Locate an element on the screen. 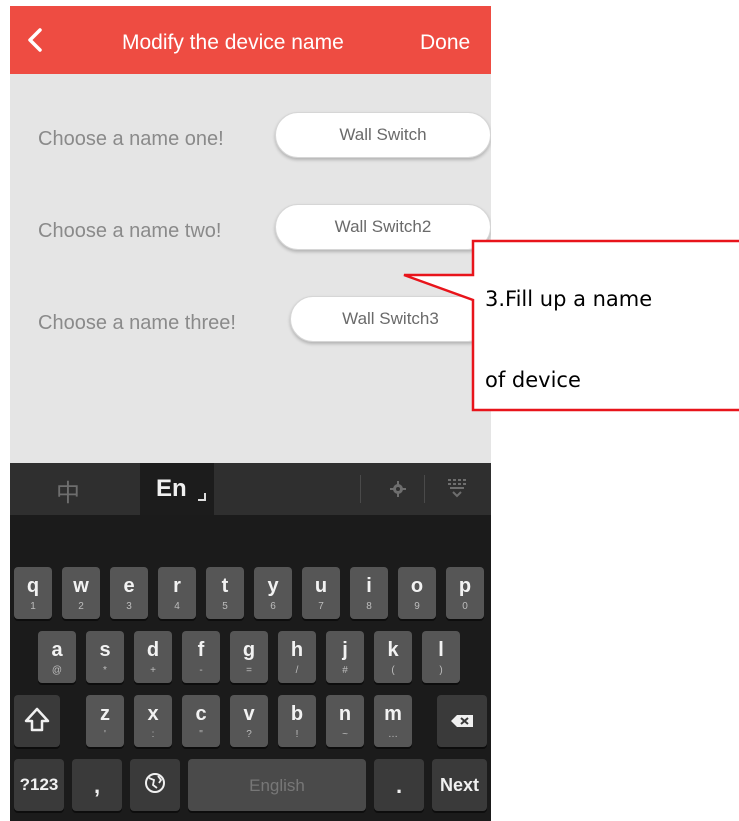 This screenshot has width=739, height=821. backspace-key is located at coordinates (462, 721).